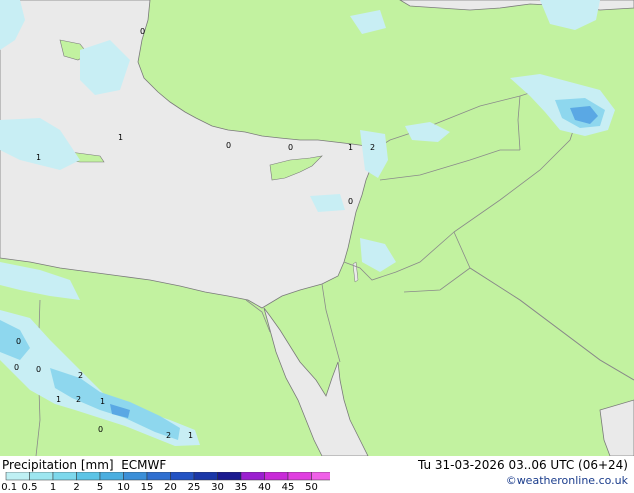 The width and height of the screenshot is (634, 493). What do you see at coordinates (76, 487) in the screenshot?
I see `colorbar-tick: 2` at bounding box center [76, 487].